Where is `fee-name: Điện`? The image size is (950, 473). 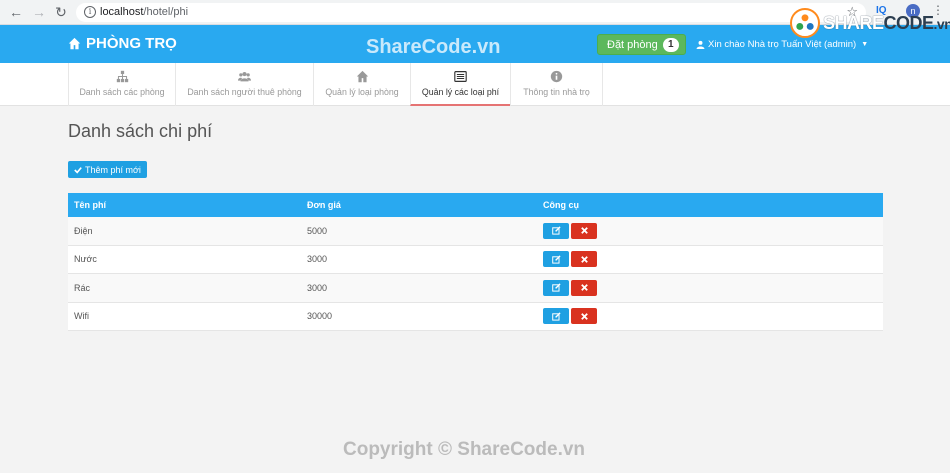 fee-name: Điện is located at coordinates (83, 230).